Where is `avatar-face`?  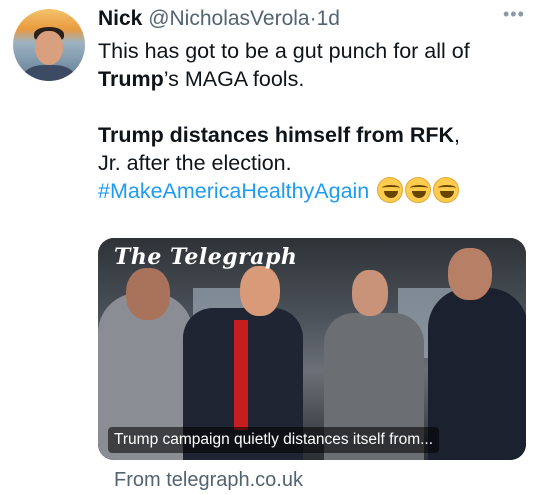
avatar-face is located at coordinates (49, 48).